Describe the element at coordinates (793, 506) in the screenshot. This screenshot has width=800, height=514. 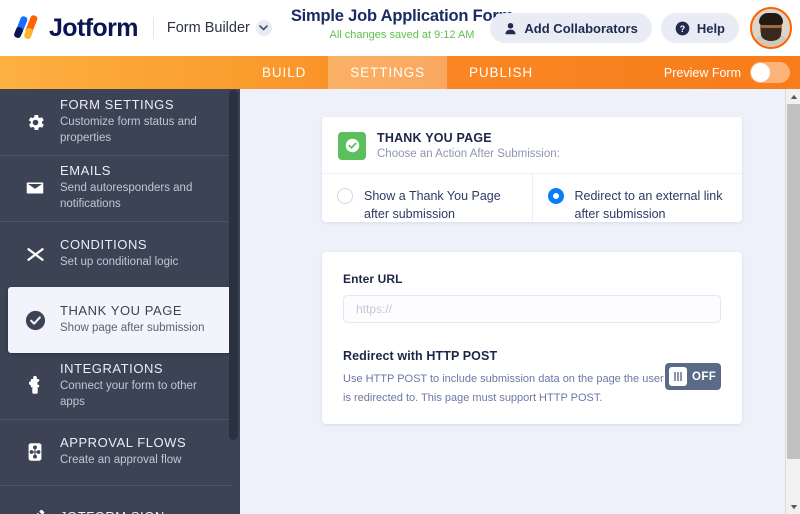
I see `caret-down-icon` at that location.